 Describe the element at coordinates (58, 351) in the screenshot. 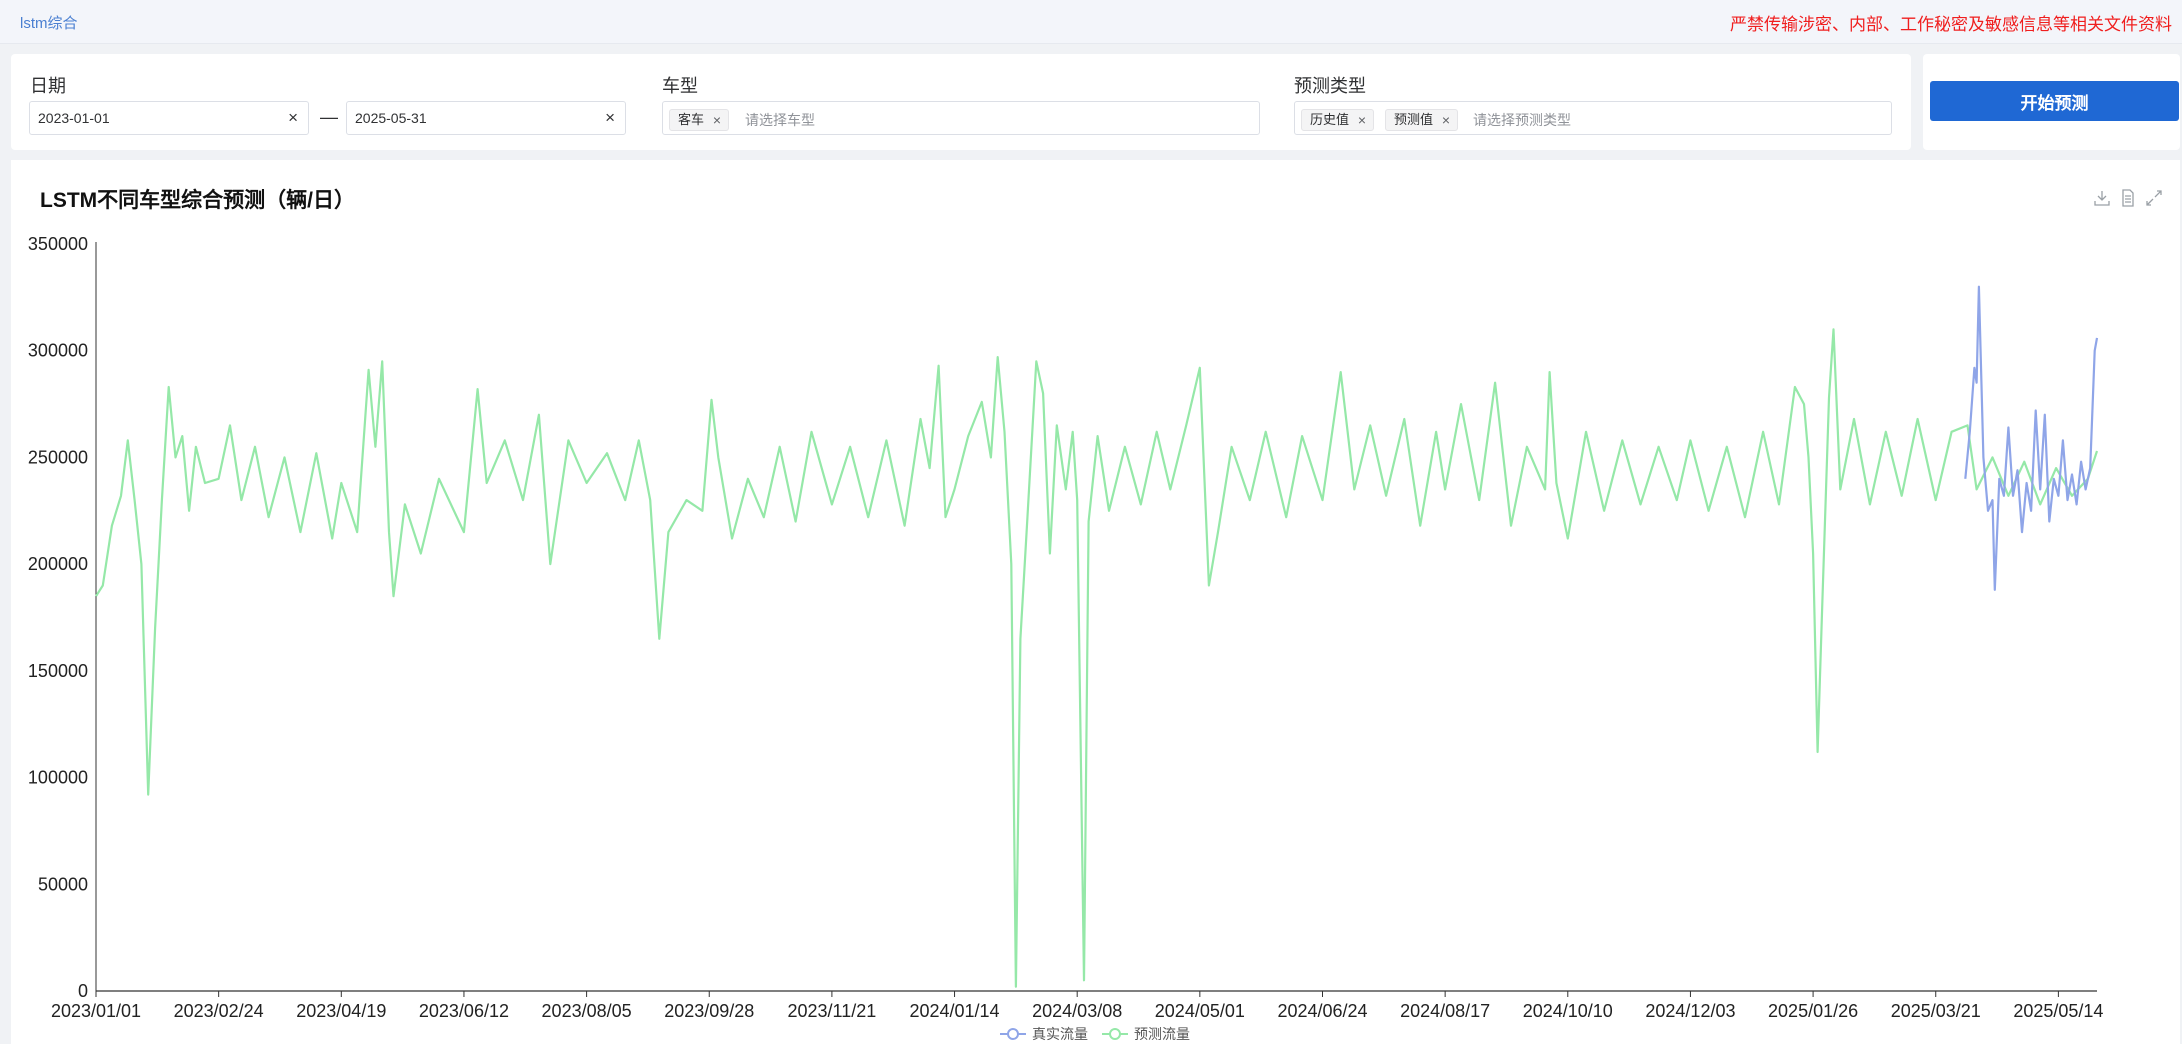

I see `y-tick-label: 300000` at that location.